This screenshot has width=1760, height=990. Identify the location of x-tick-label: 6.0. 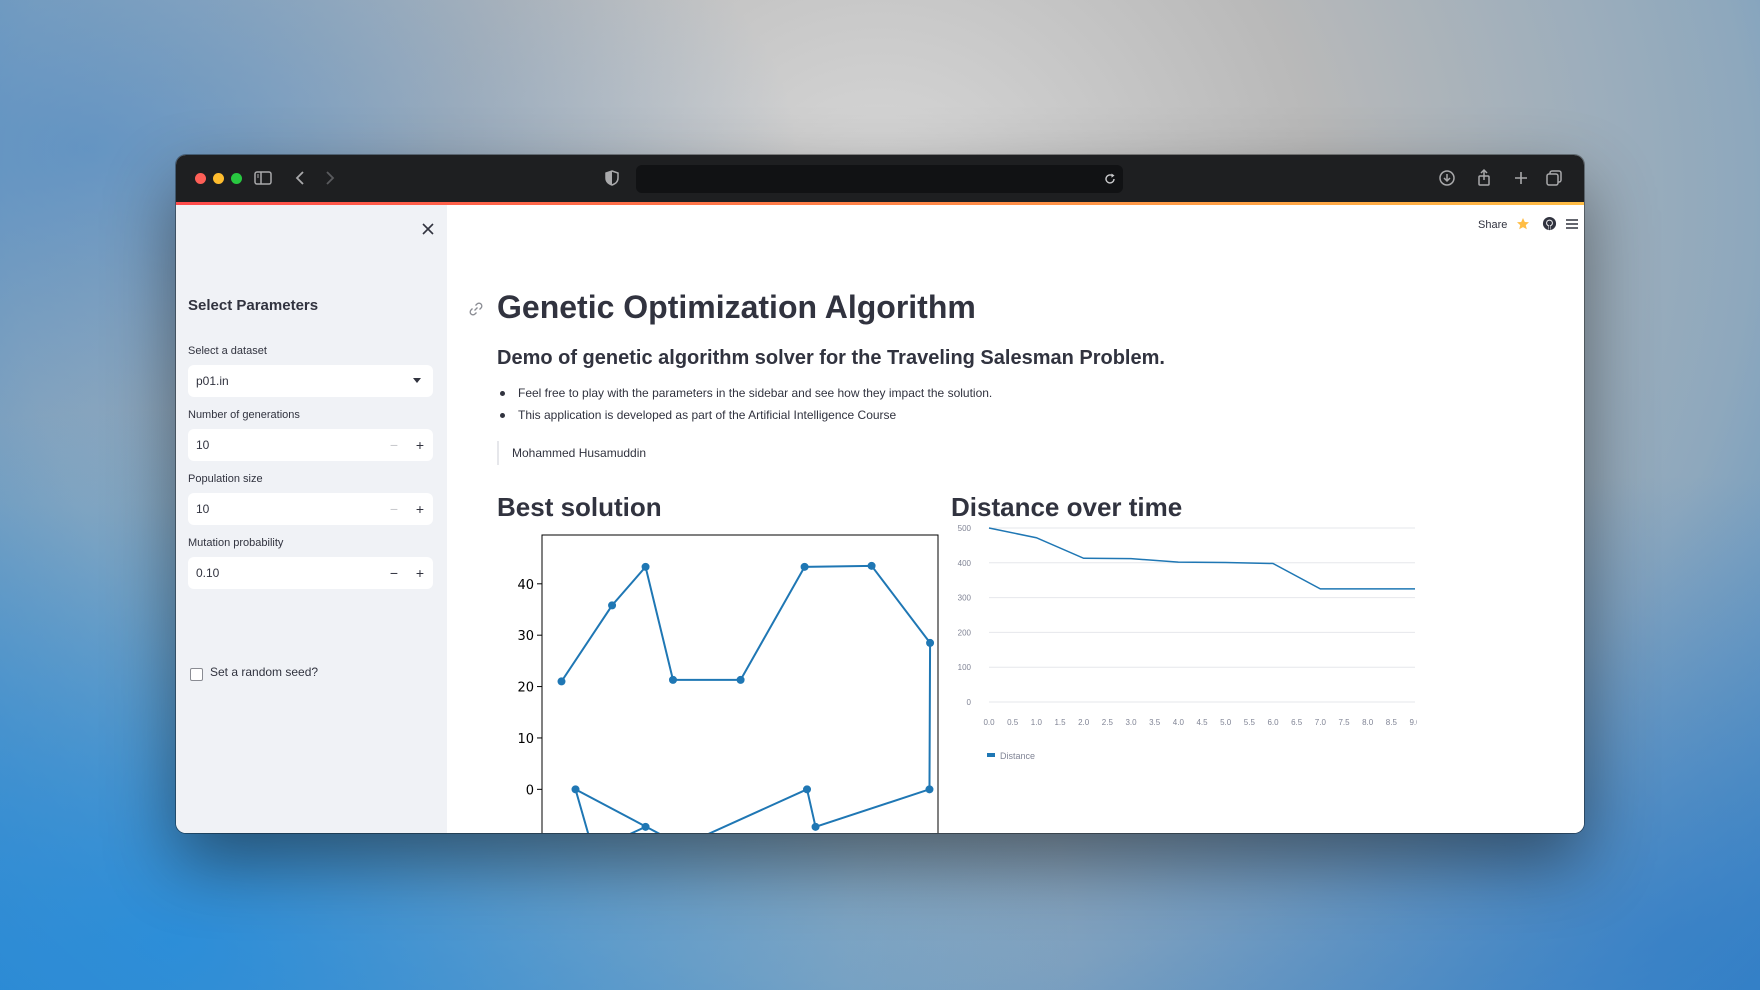
(1273, 722).